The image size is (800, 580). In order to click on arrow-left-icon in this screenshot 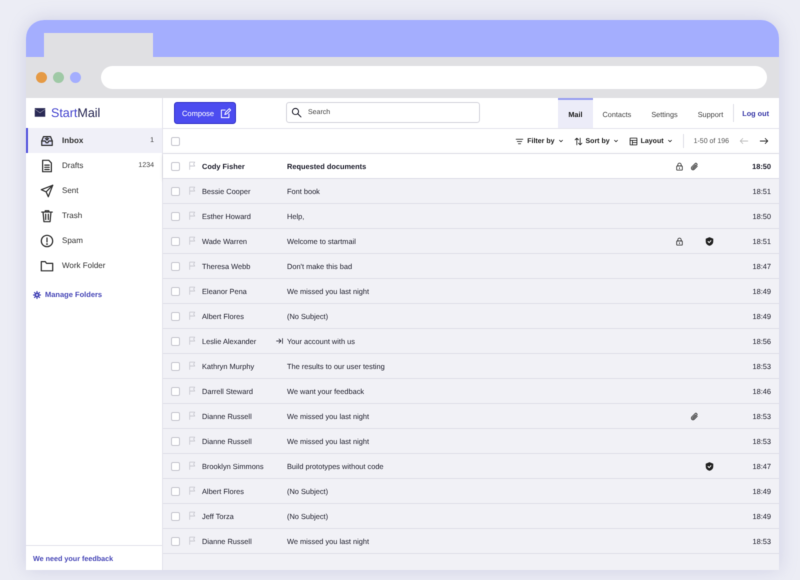, I will do `click(744, 141)`.